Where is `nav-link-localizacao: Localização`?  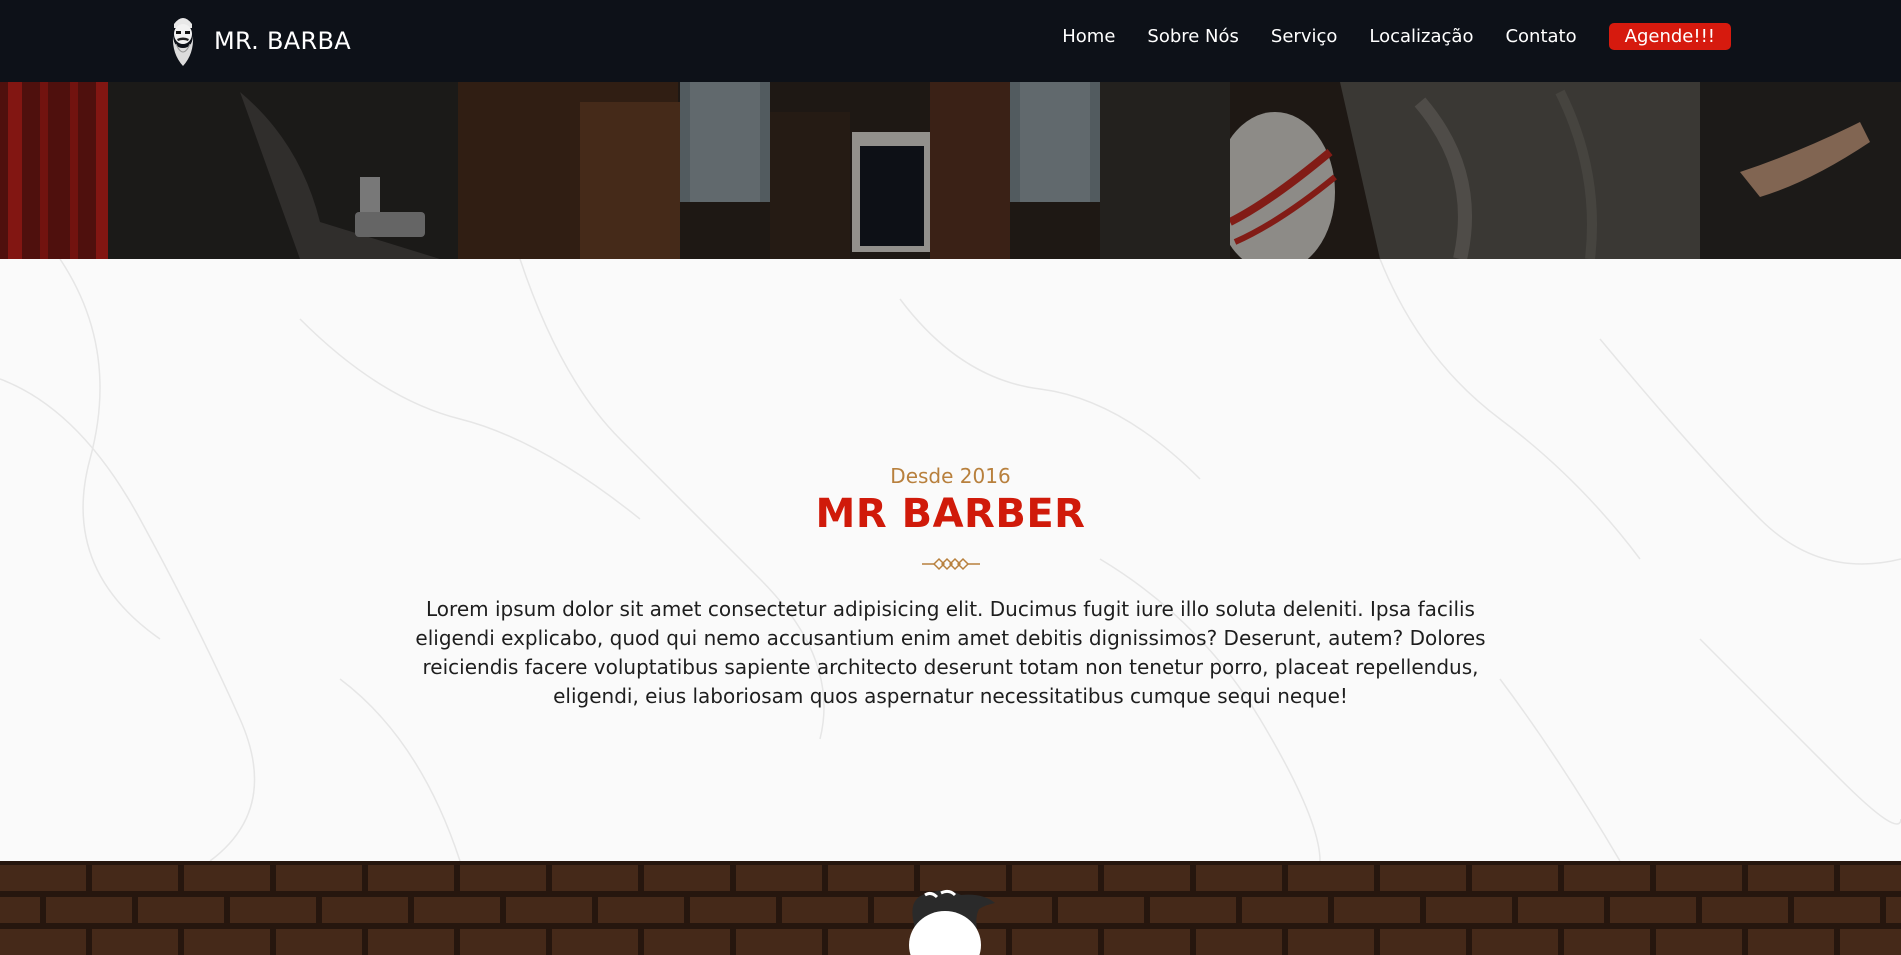 nav-link-localizacao: Localização is located at coordinates (1421, 36).